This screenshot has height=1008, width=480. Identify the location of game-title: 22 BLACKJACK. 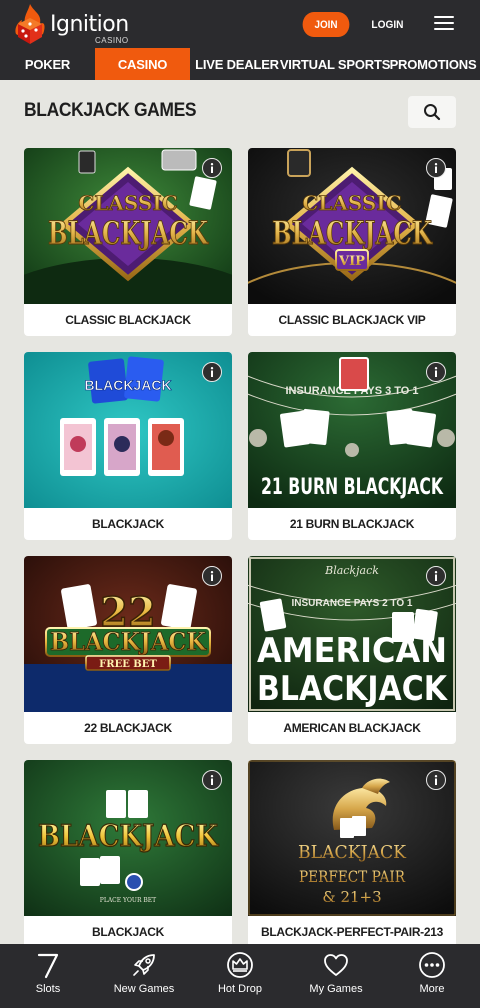
(128, 728).